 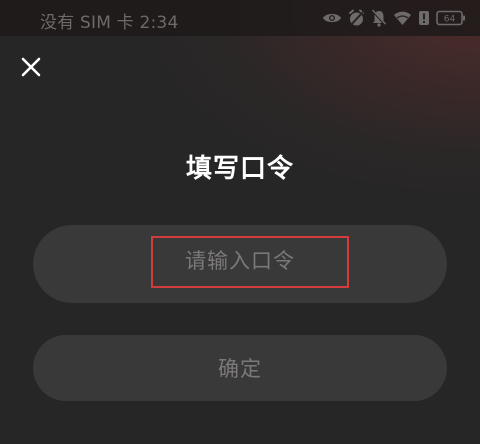 I want to click on close-button, so click(x=31, y=67).